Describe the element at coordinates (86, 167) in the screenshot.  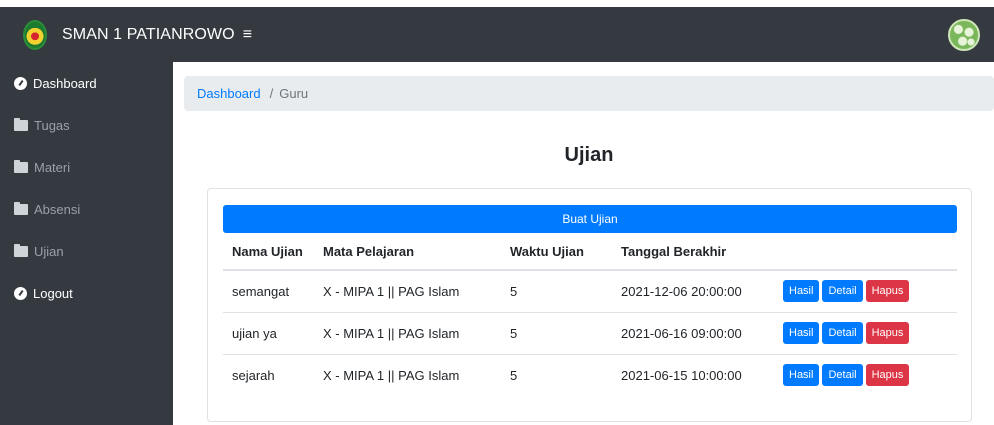
I see `sidebar-item-materi: Materi` at that location.